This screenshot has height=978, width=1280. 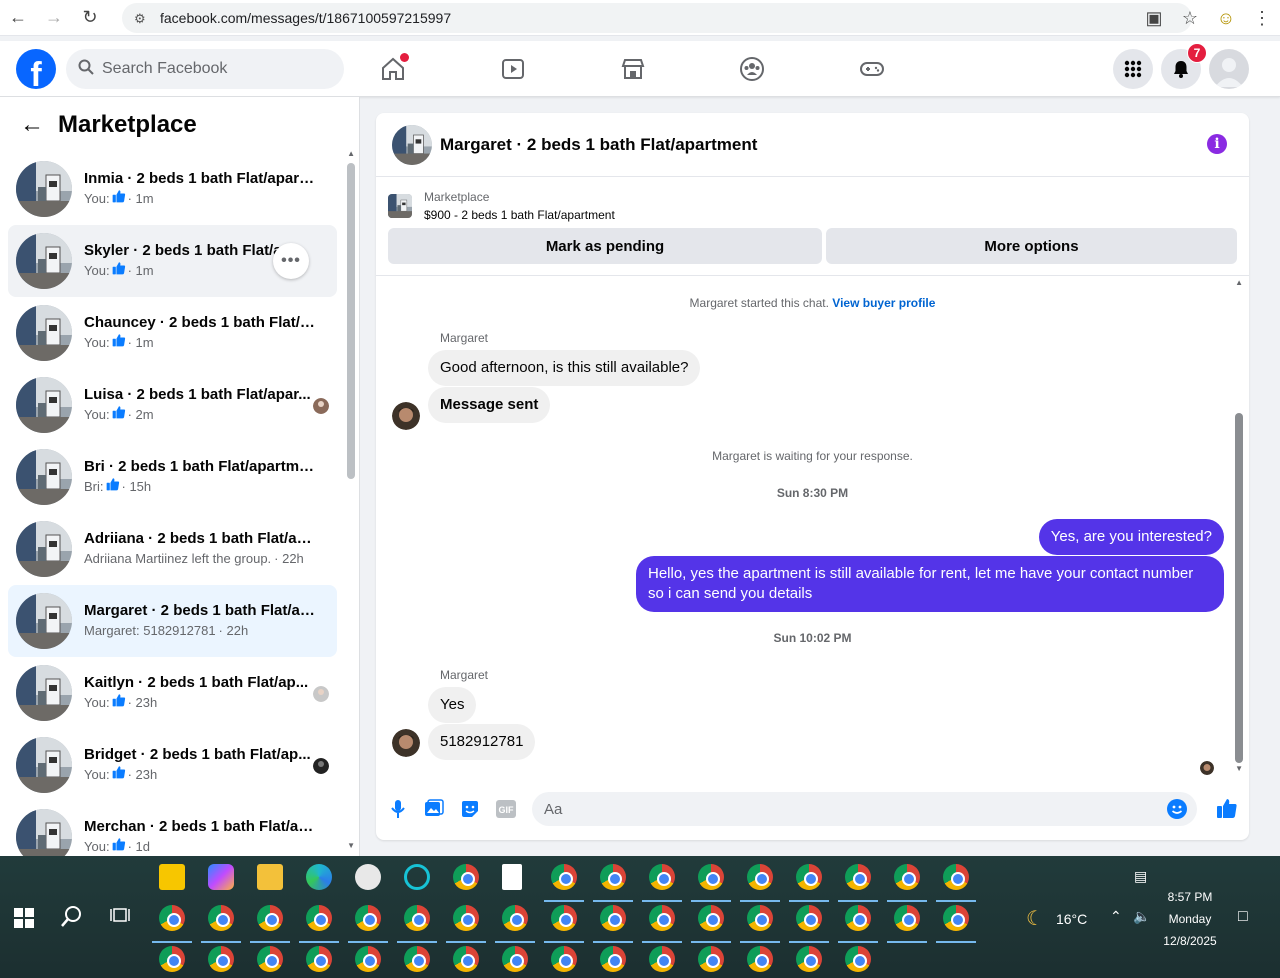 I want to click on groups-nav-icon, so click(x=752, y=69).